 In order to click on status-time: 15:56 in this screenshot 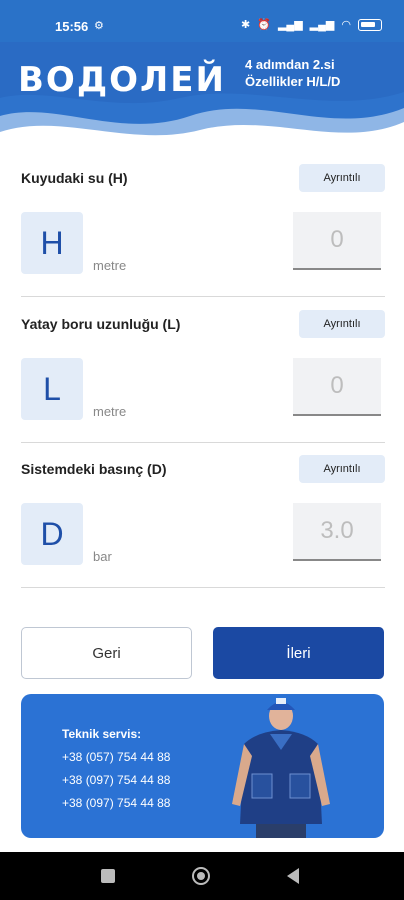, I will do `click(72, 26)`.